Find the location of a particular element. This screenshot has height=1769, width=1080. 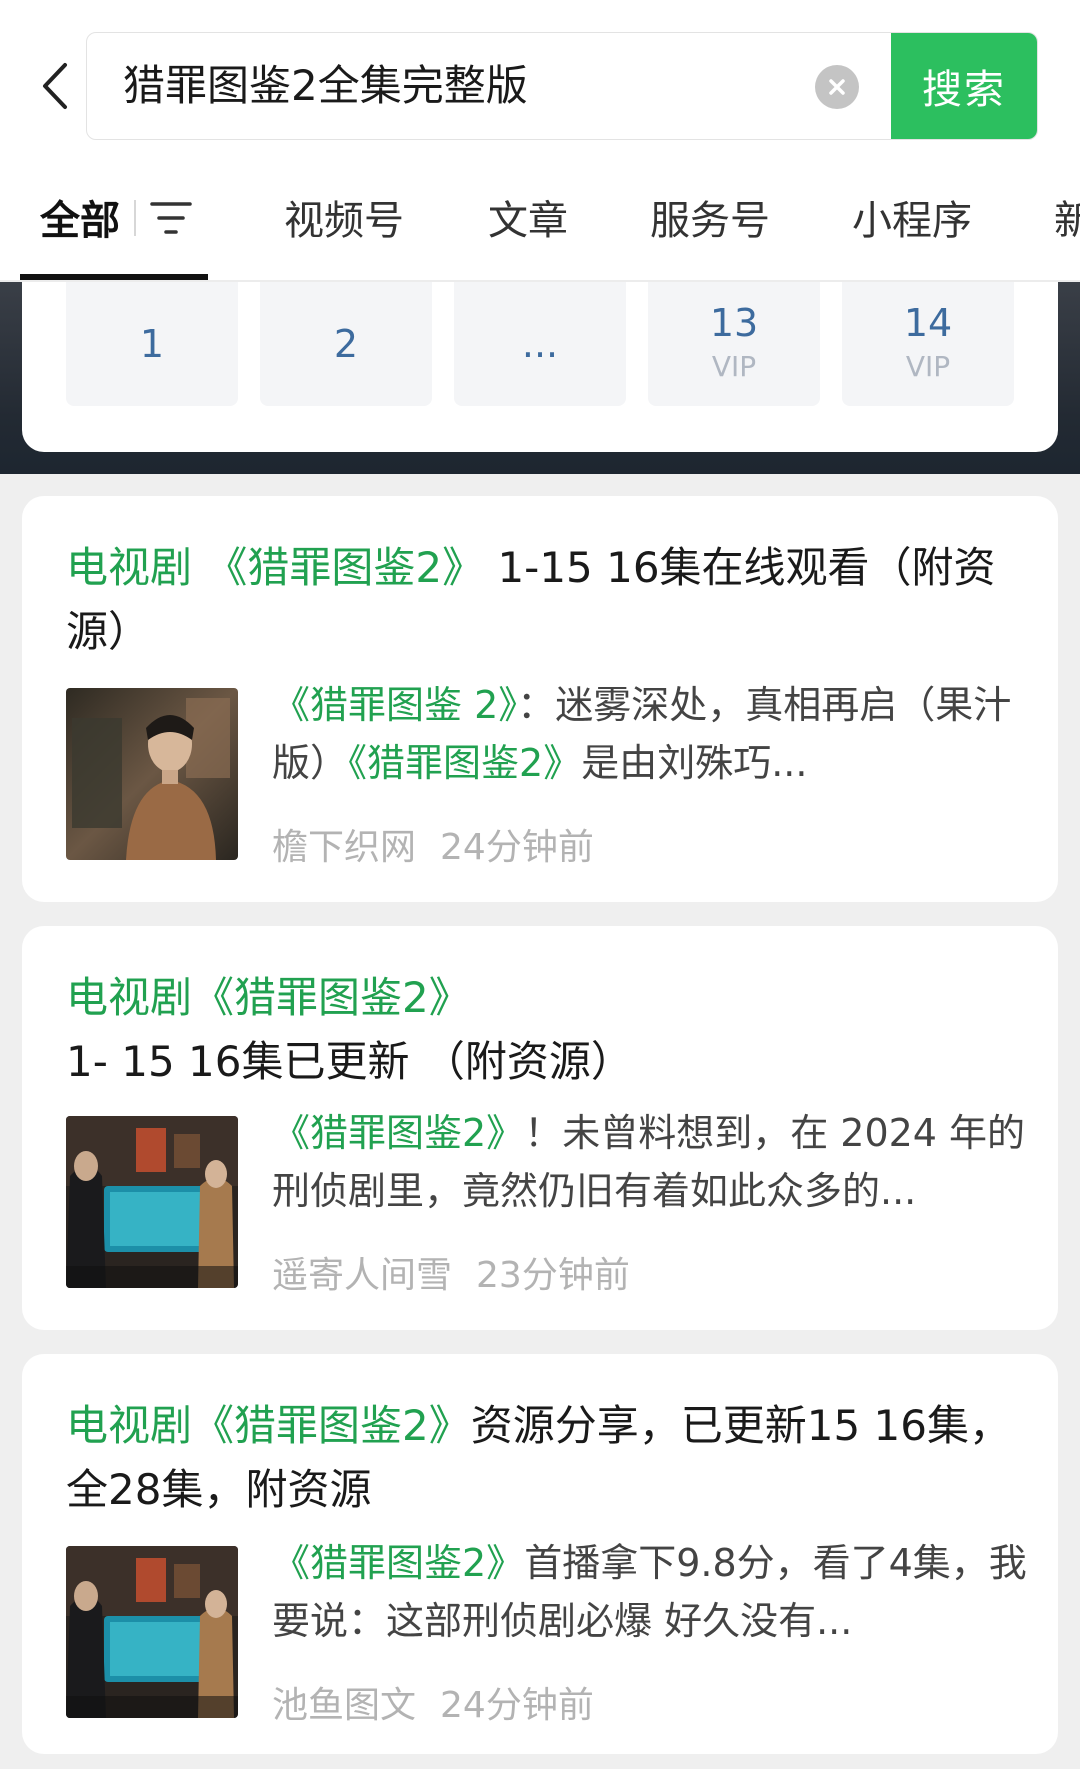

page-button: 1 is located at coordinates (152, 344).